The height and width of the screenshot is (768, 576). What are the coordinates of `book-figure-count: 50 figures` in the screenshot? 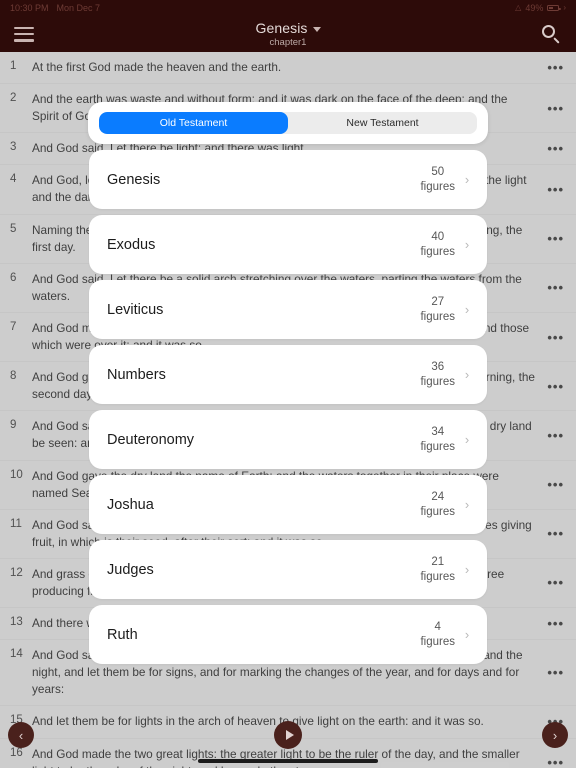 It's located at (437, 179).